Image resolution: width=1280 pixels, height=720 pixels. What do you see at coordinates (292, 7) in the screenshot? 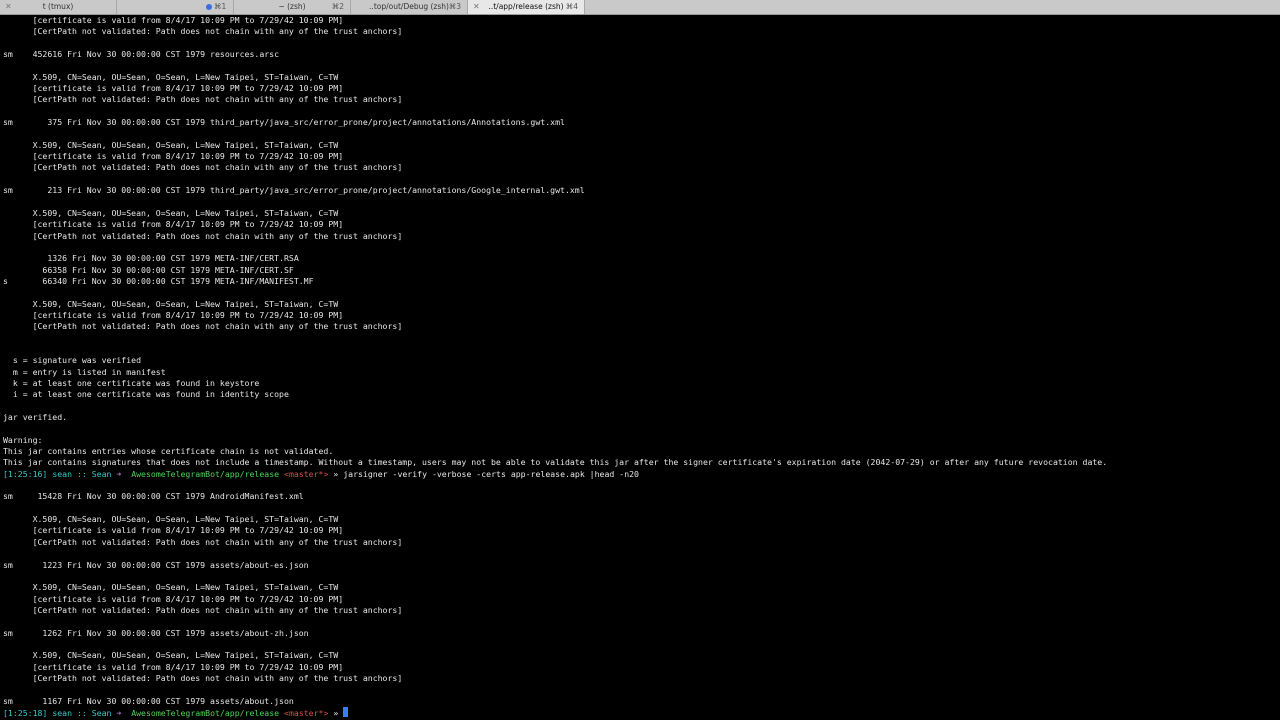
I see `tab-zsh-home: ~ (zsh) ⌘2` at bounding box center [292, 7].